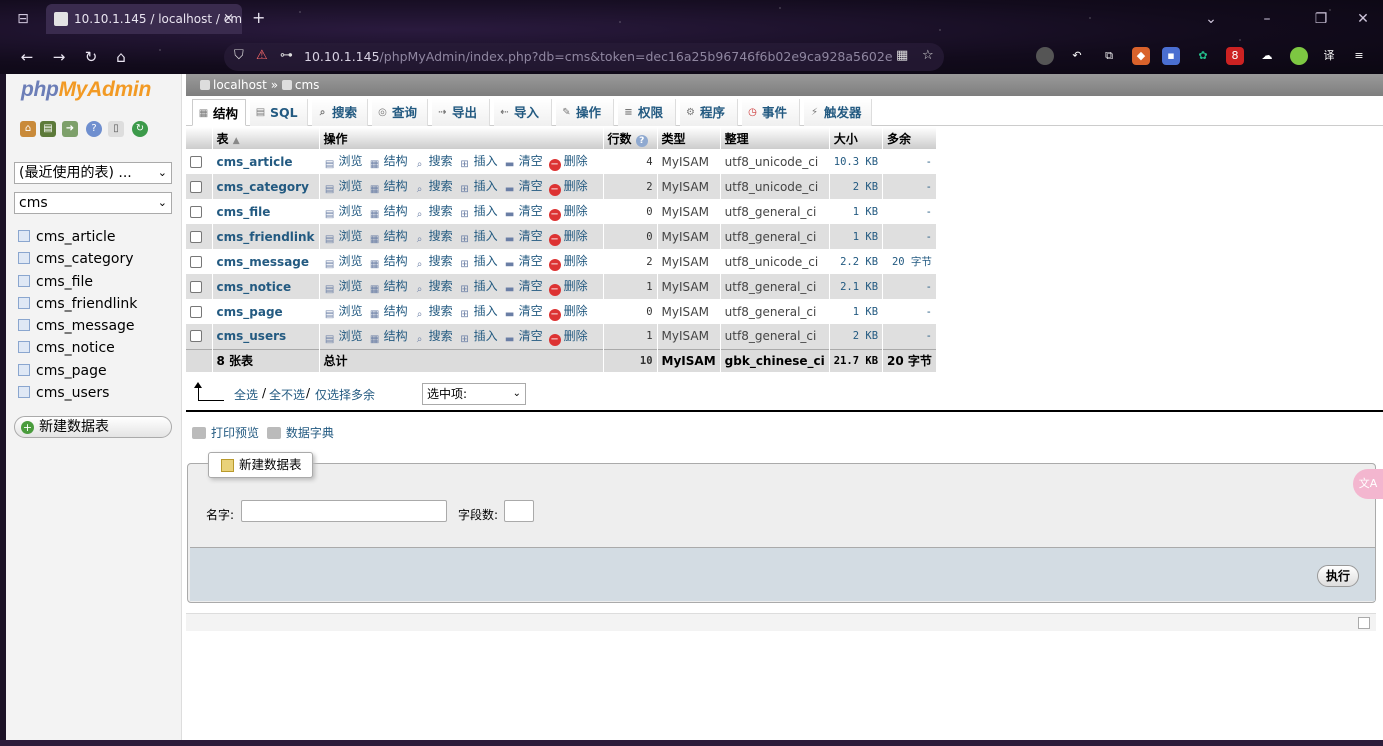 The image size is (1383, 746). I want to click on go-button: 执行, so click(1337, 576).